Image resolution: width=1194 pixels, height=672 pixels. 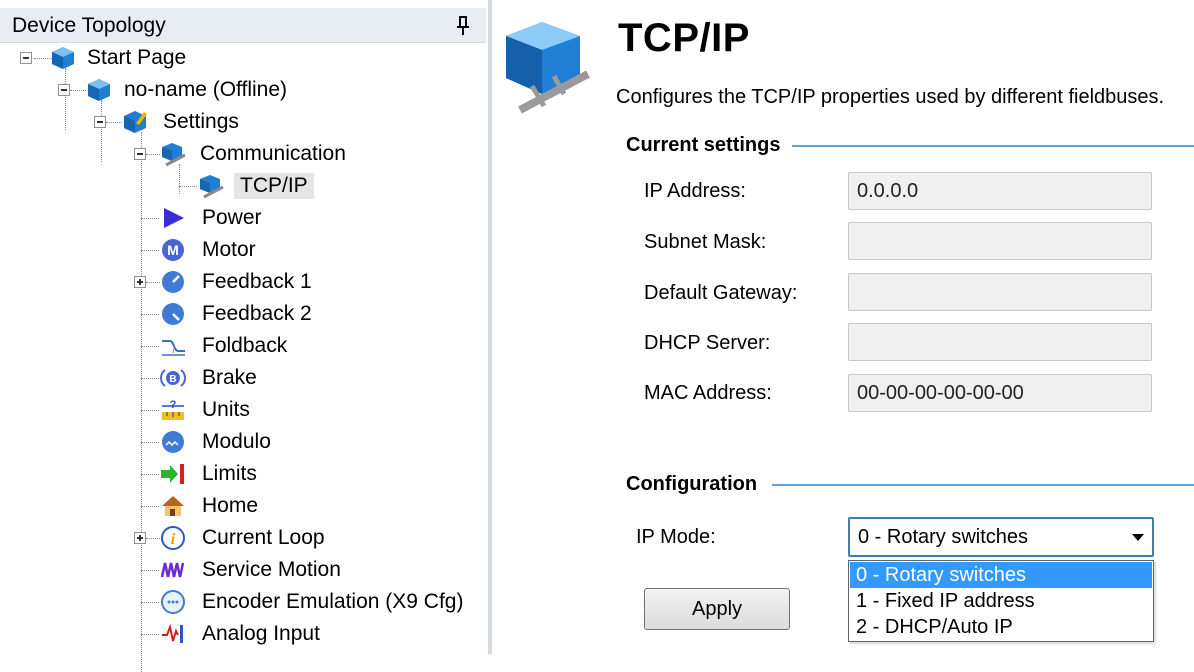 I want to click on apply-button: Apply, so click(x=717, y=609).